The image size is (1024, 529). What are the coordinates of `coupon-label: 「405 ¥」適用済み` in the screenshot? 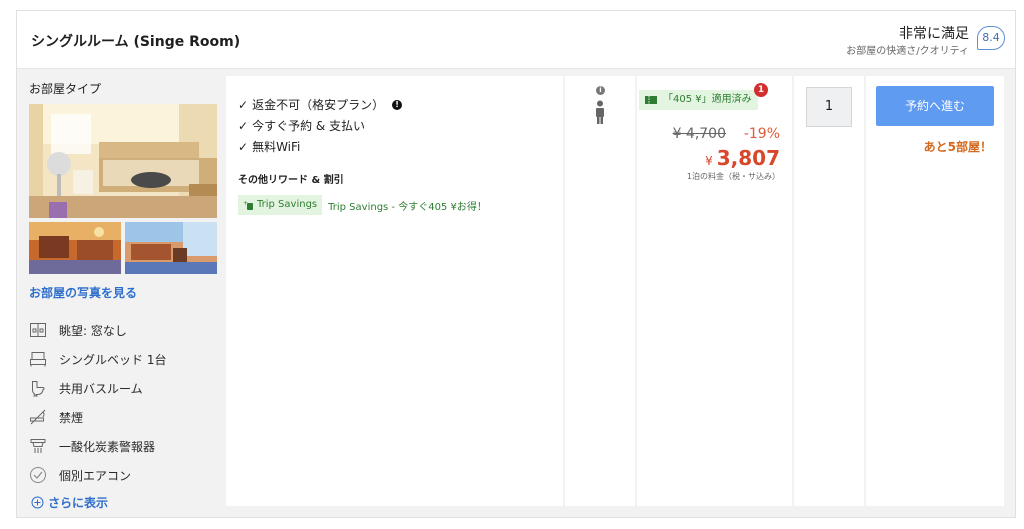 It's located at (707, 99).